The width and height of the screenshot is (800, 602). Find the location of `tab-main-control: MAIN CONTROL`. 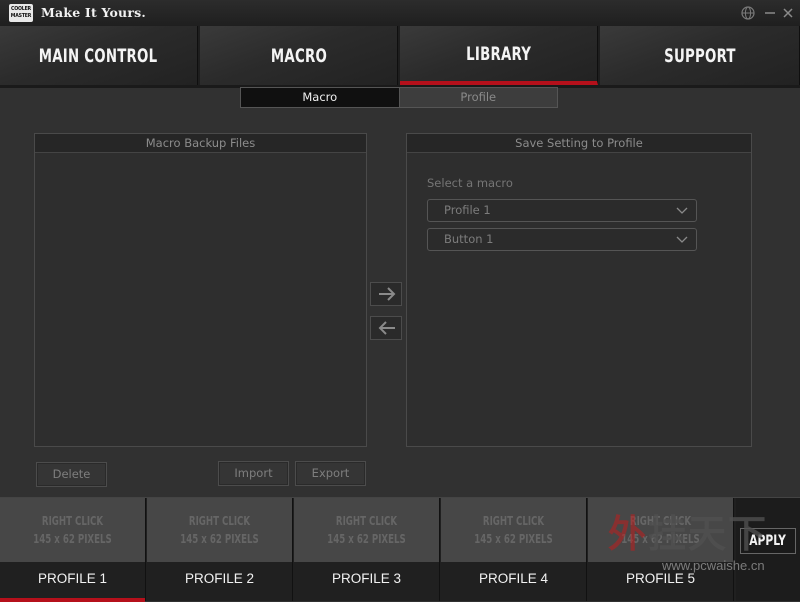

tab-main-control: MAIN CONTROL is located at coordinates (99, 55).